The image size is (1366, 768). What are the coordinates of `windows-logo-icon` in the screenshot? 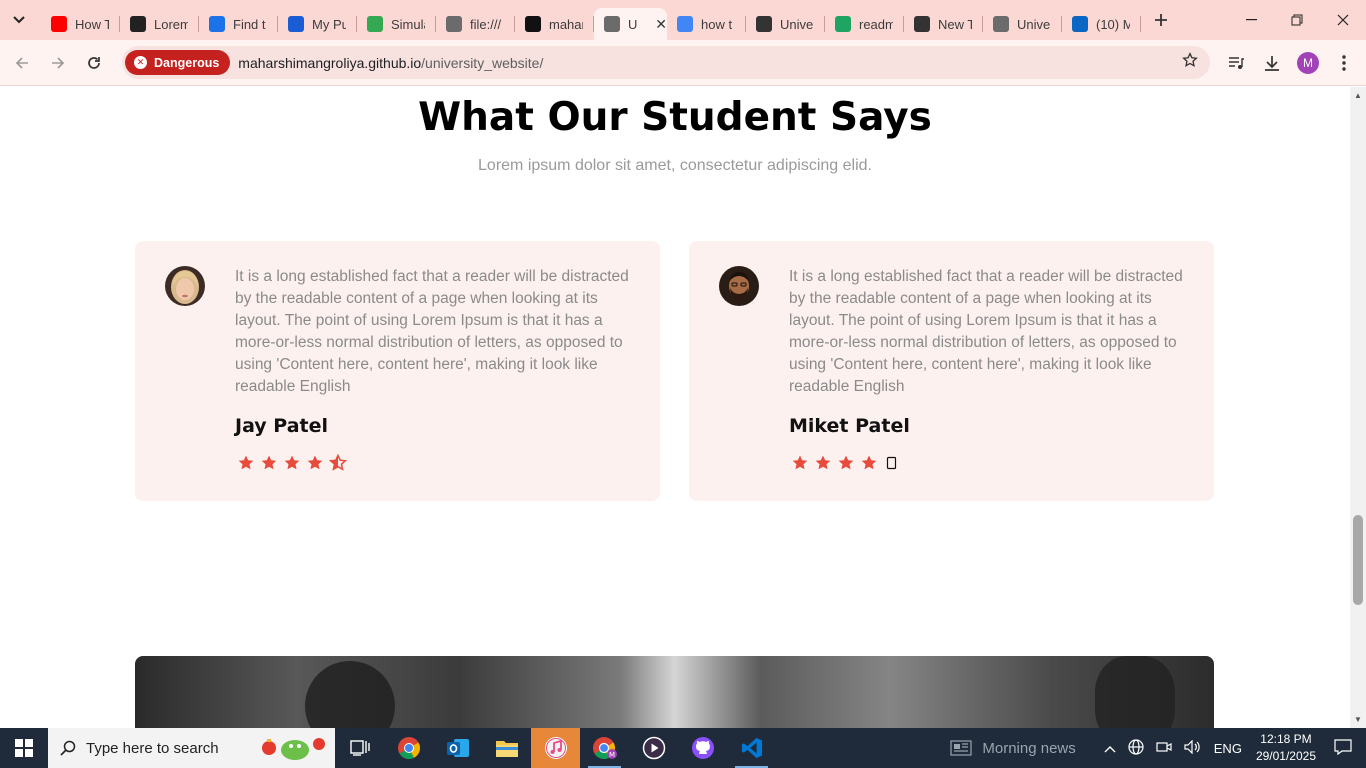 It's located at (24, 748).